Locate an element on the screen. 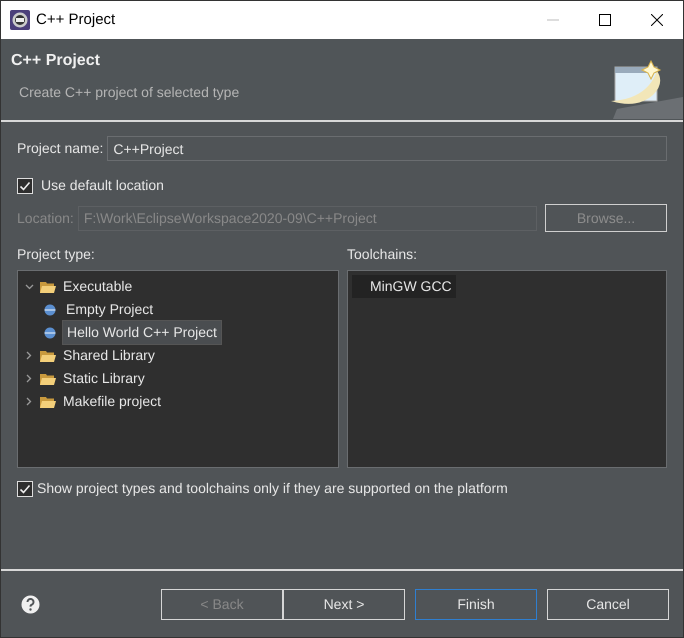 This screenshot has width=684, height=638. tree-item: Static Library is located at coordinates (104, 378).